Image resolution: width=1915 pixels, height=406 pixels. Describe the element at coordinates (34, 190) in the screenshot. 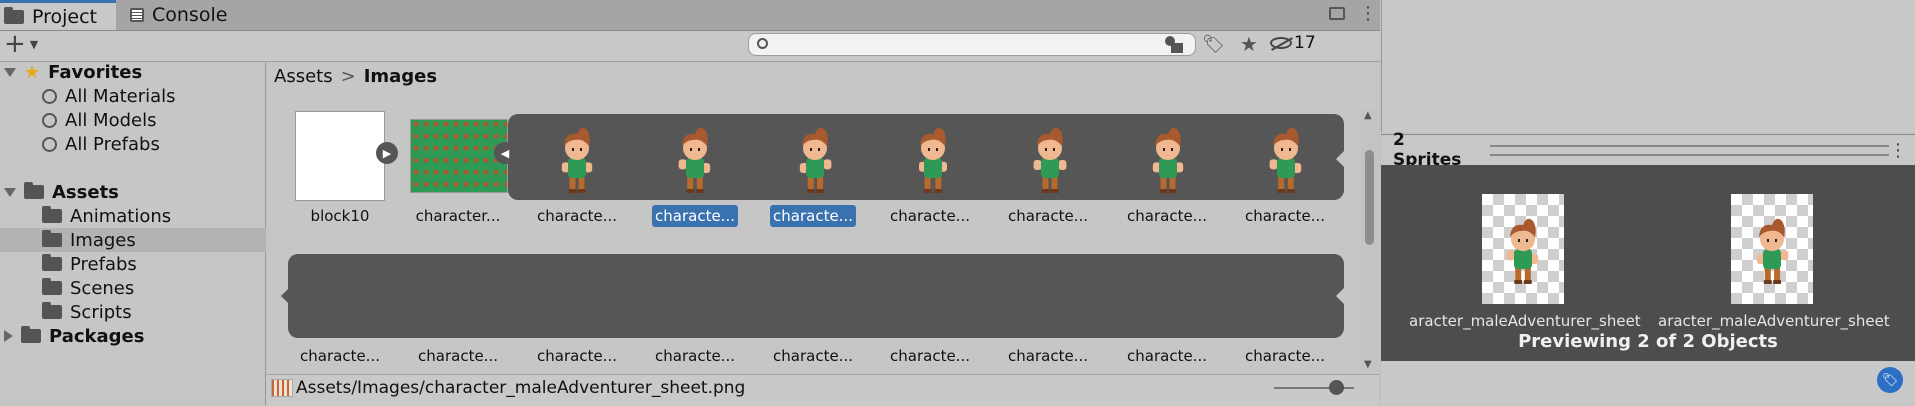

I see `folder-open-icon` at that location.